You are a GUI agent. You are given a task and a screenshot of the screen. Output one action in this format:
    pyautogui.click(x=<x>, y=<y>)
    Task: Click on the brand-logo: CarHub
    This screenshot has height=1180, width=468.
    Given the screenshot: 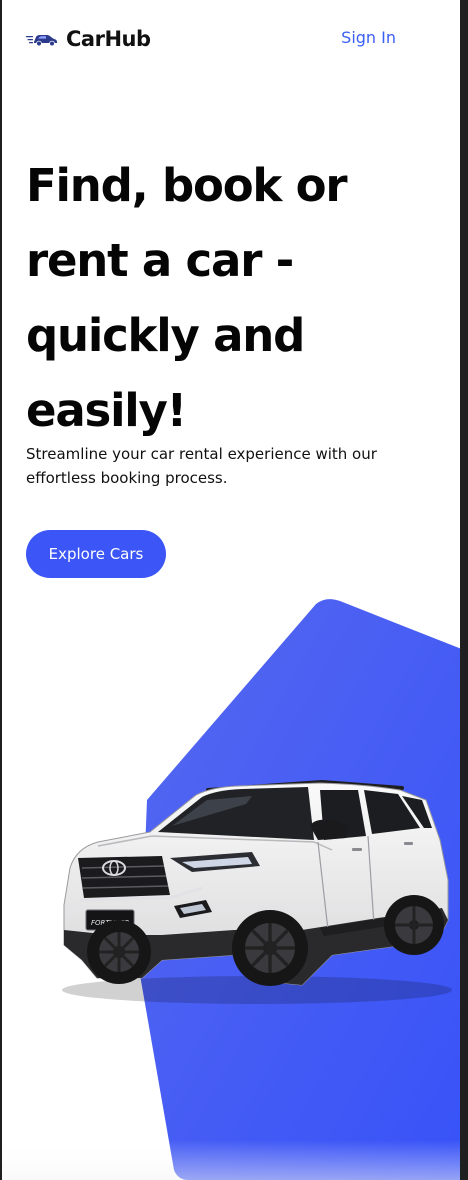 What is the action you would take?
    pyautogui.click(x=88, y=39)
    